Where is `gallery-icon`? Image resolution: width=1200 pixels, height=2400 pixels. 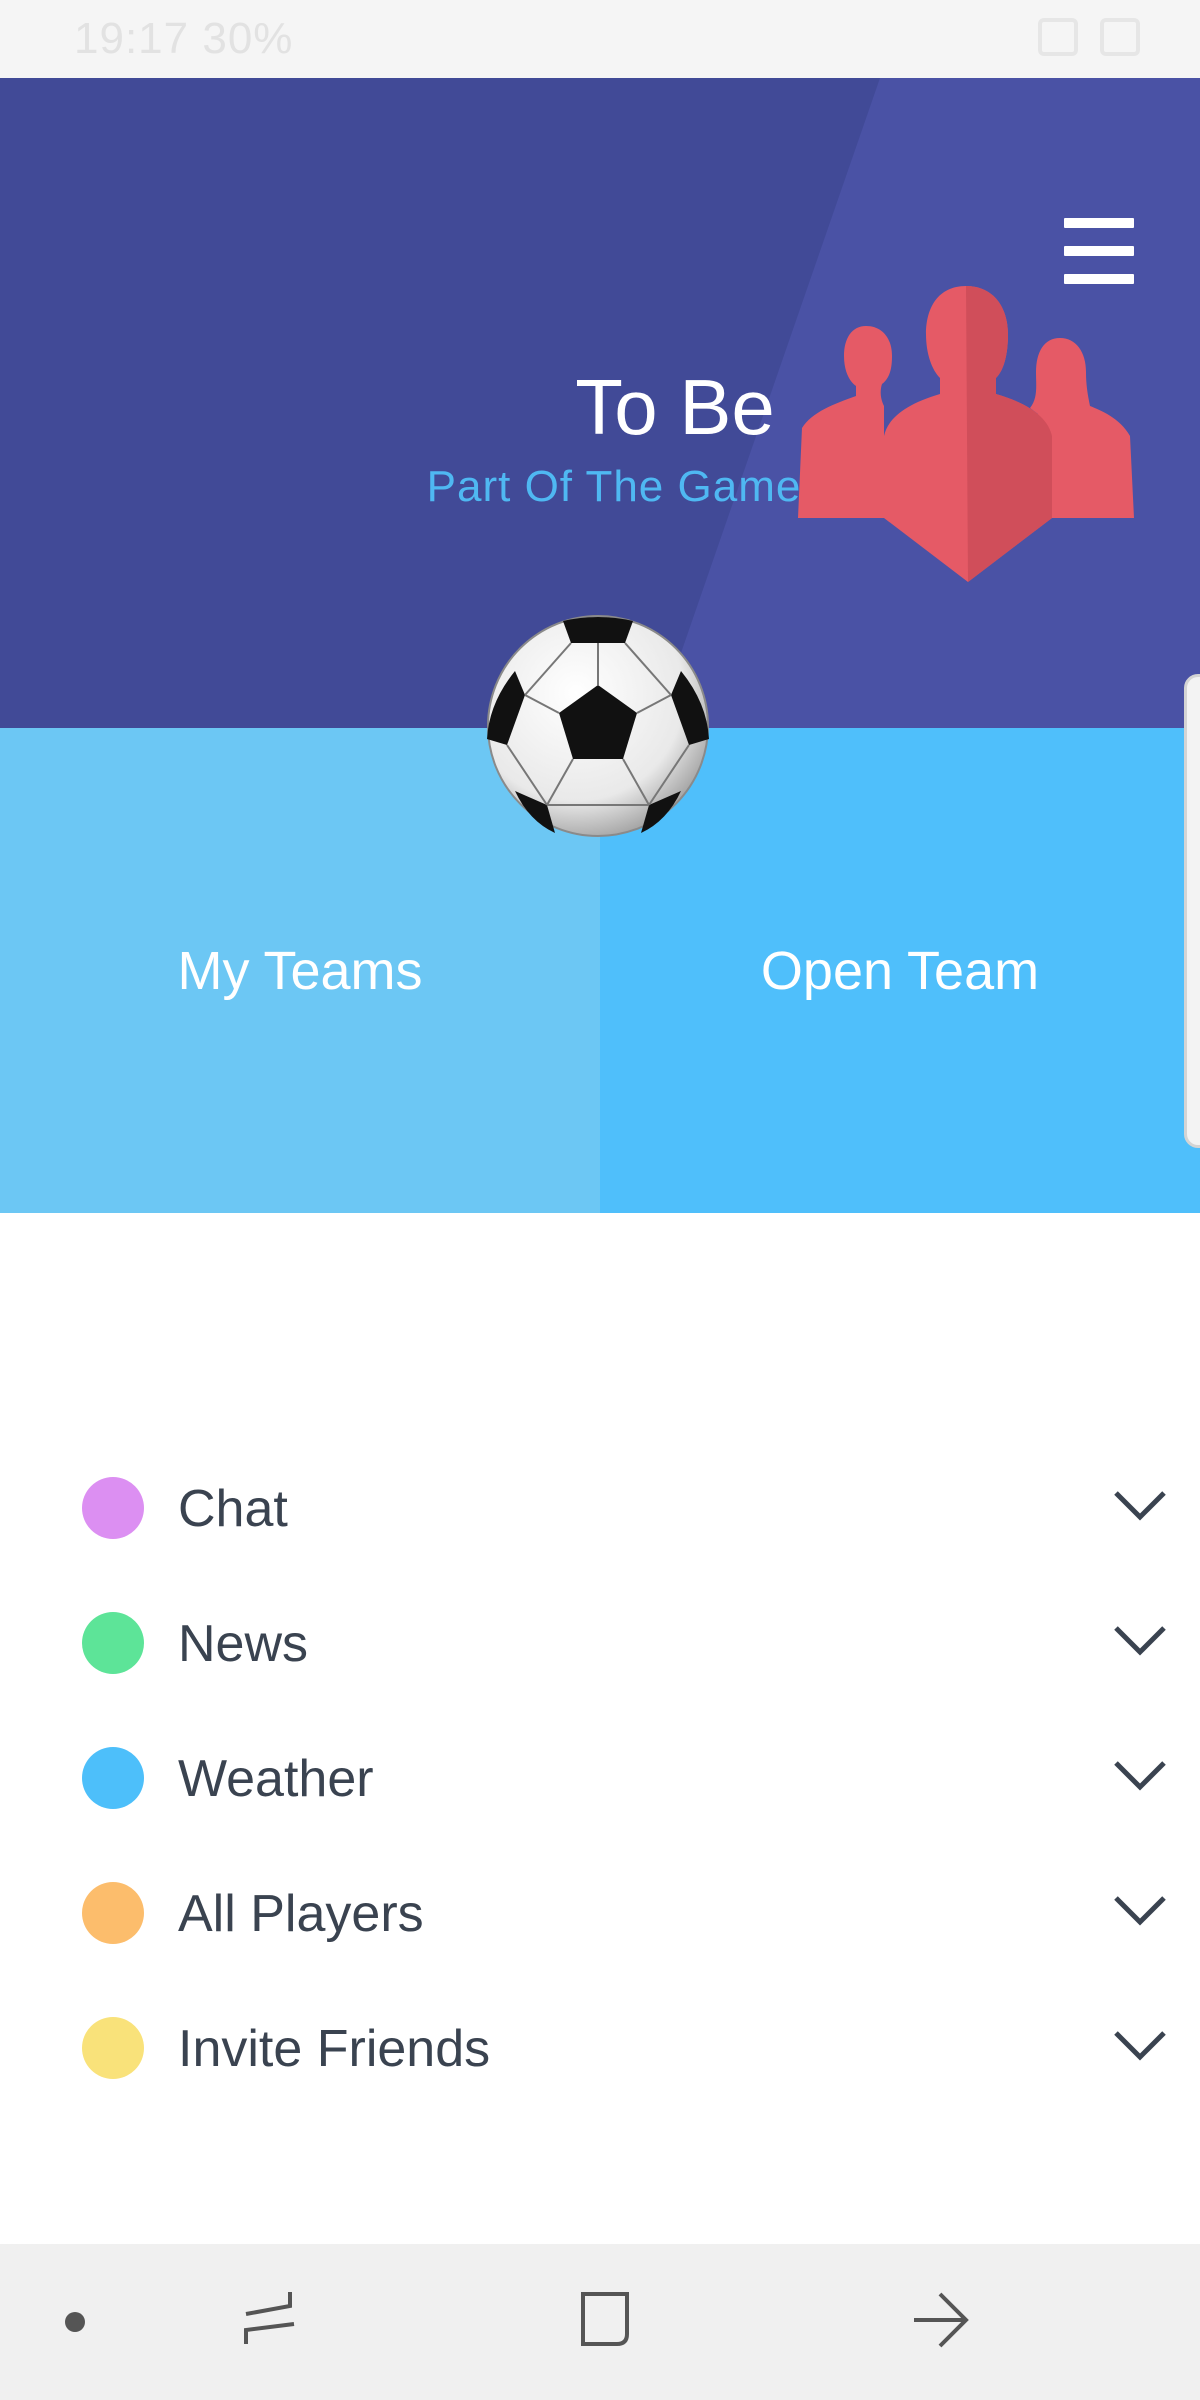 gallery-icon is located at coordinates (1120, 37).